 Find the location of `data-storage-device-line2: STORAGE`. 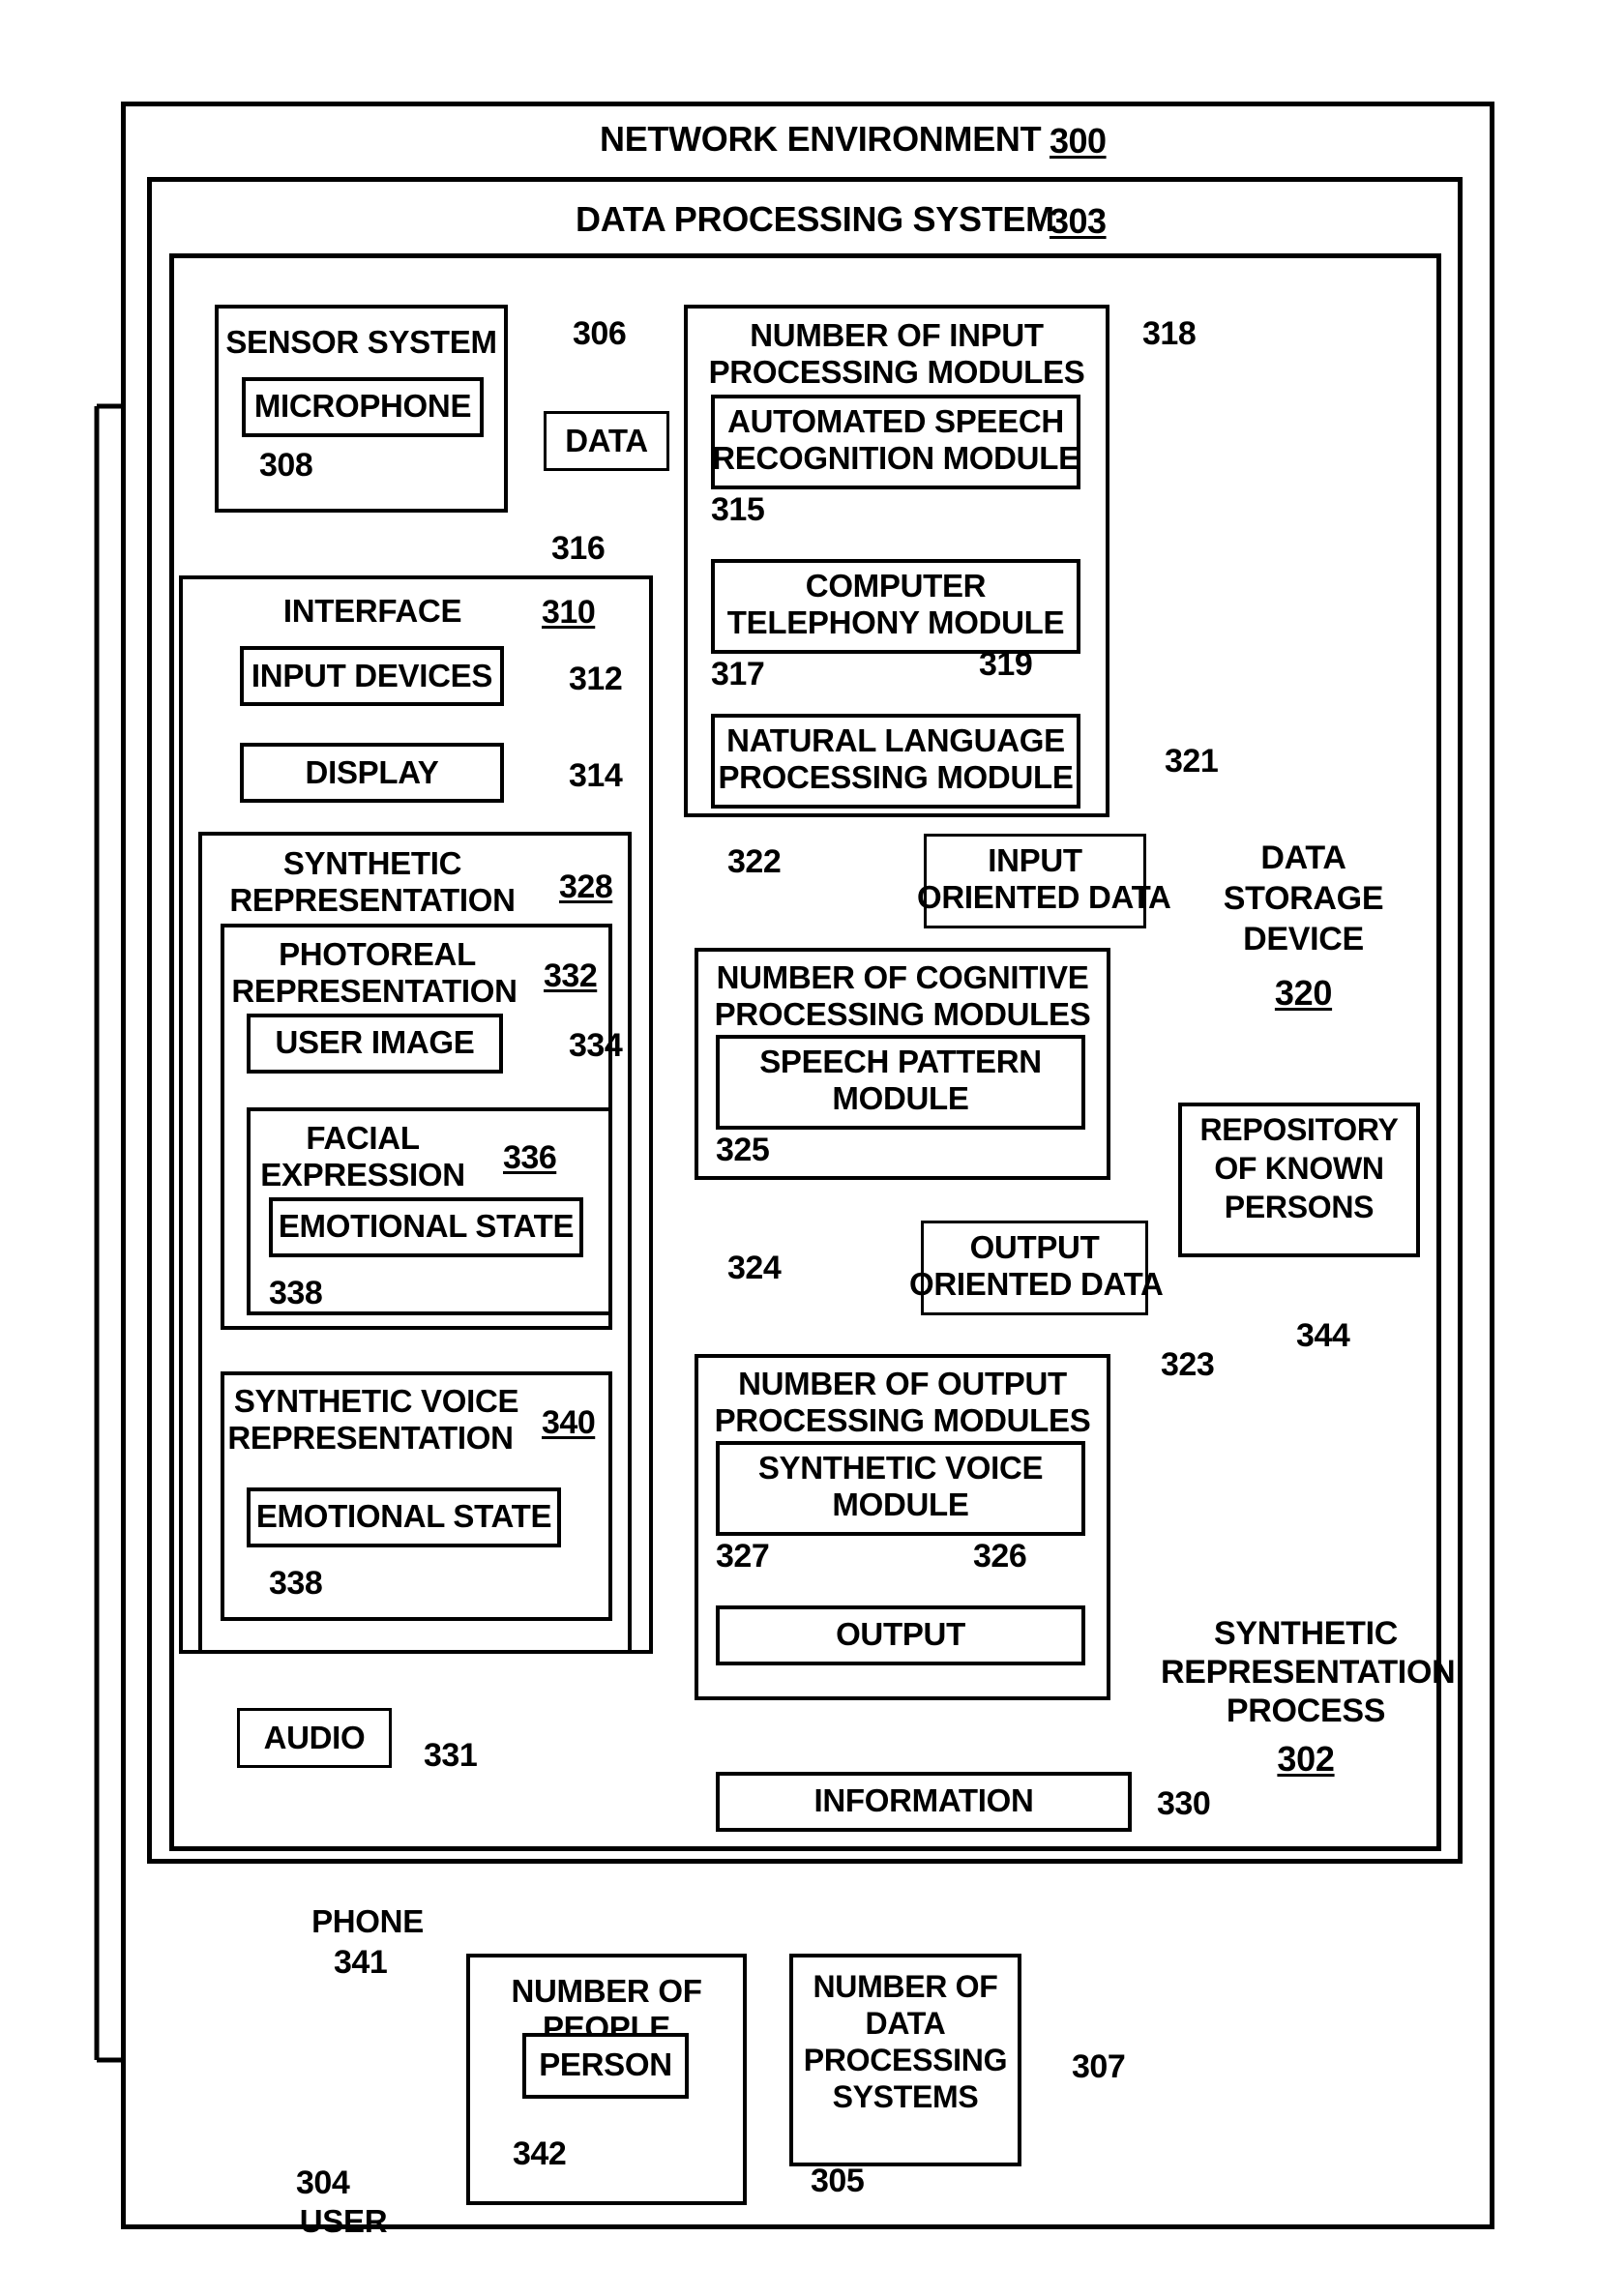

data-storage-device-line2: STORAGE is located at coordinates (1303, 898).